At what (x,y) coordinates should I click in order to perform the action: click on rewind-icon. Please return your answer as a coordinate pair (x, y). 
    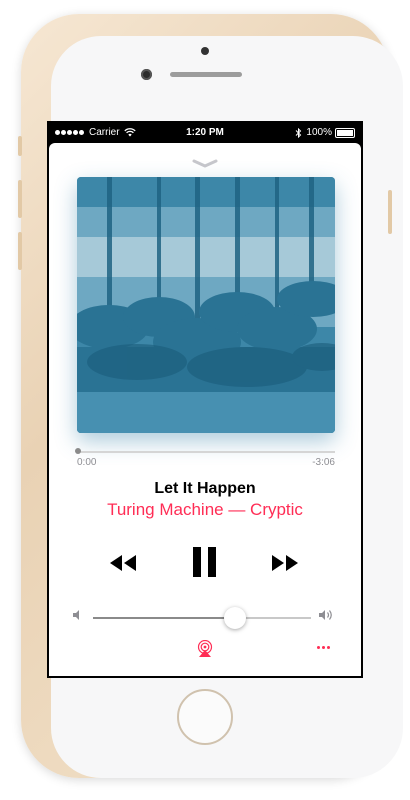
    Looking at the image, I should click on (123, 563).